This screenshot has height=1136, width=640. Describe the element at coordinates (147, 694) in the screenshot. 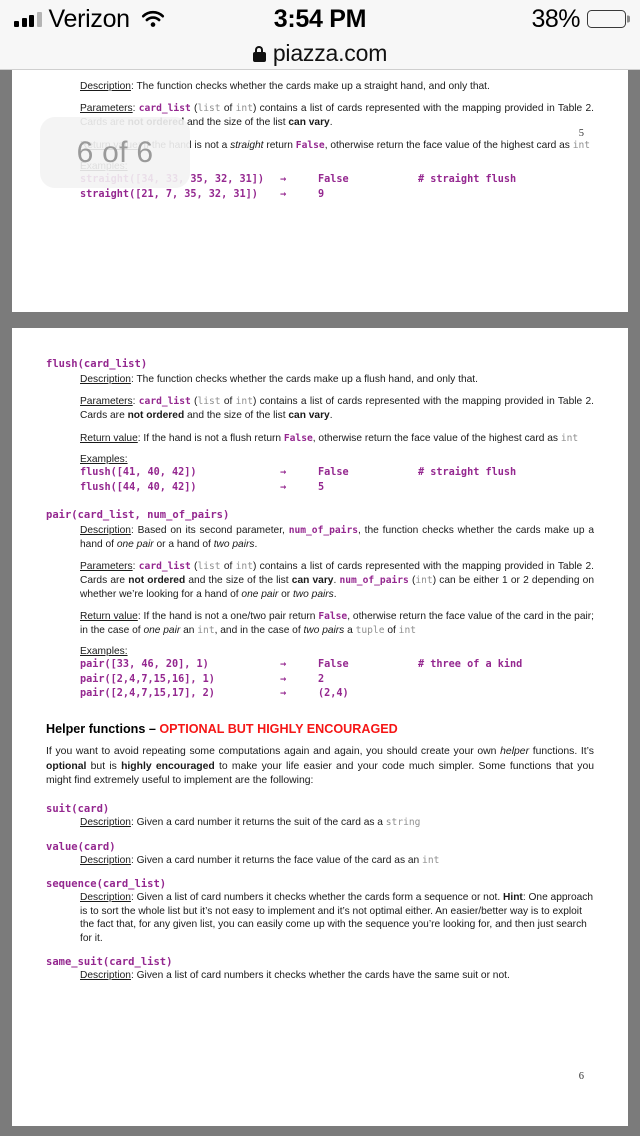

I see `example-call: pair([2,4,7,15,17], 2)` at that location.